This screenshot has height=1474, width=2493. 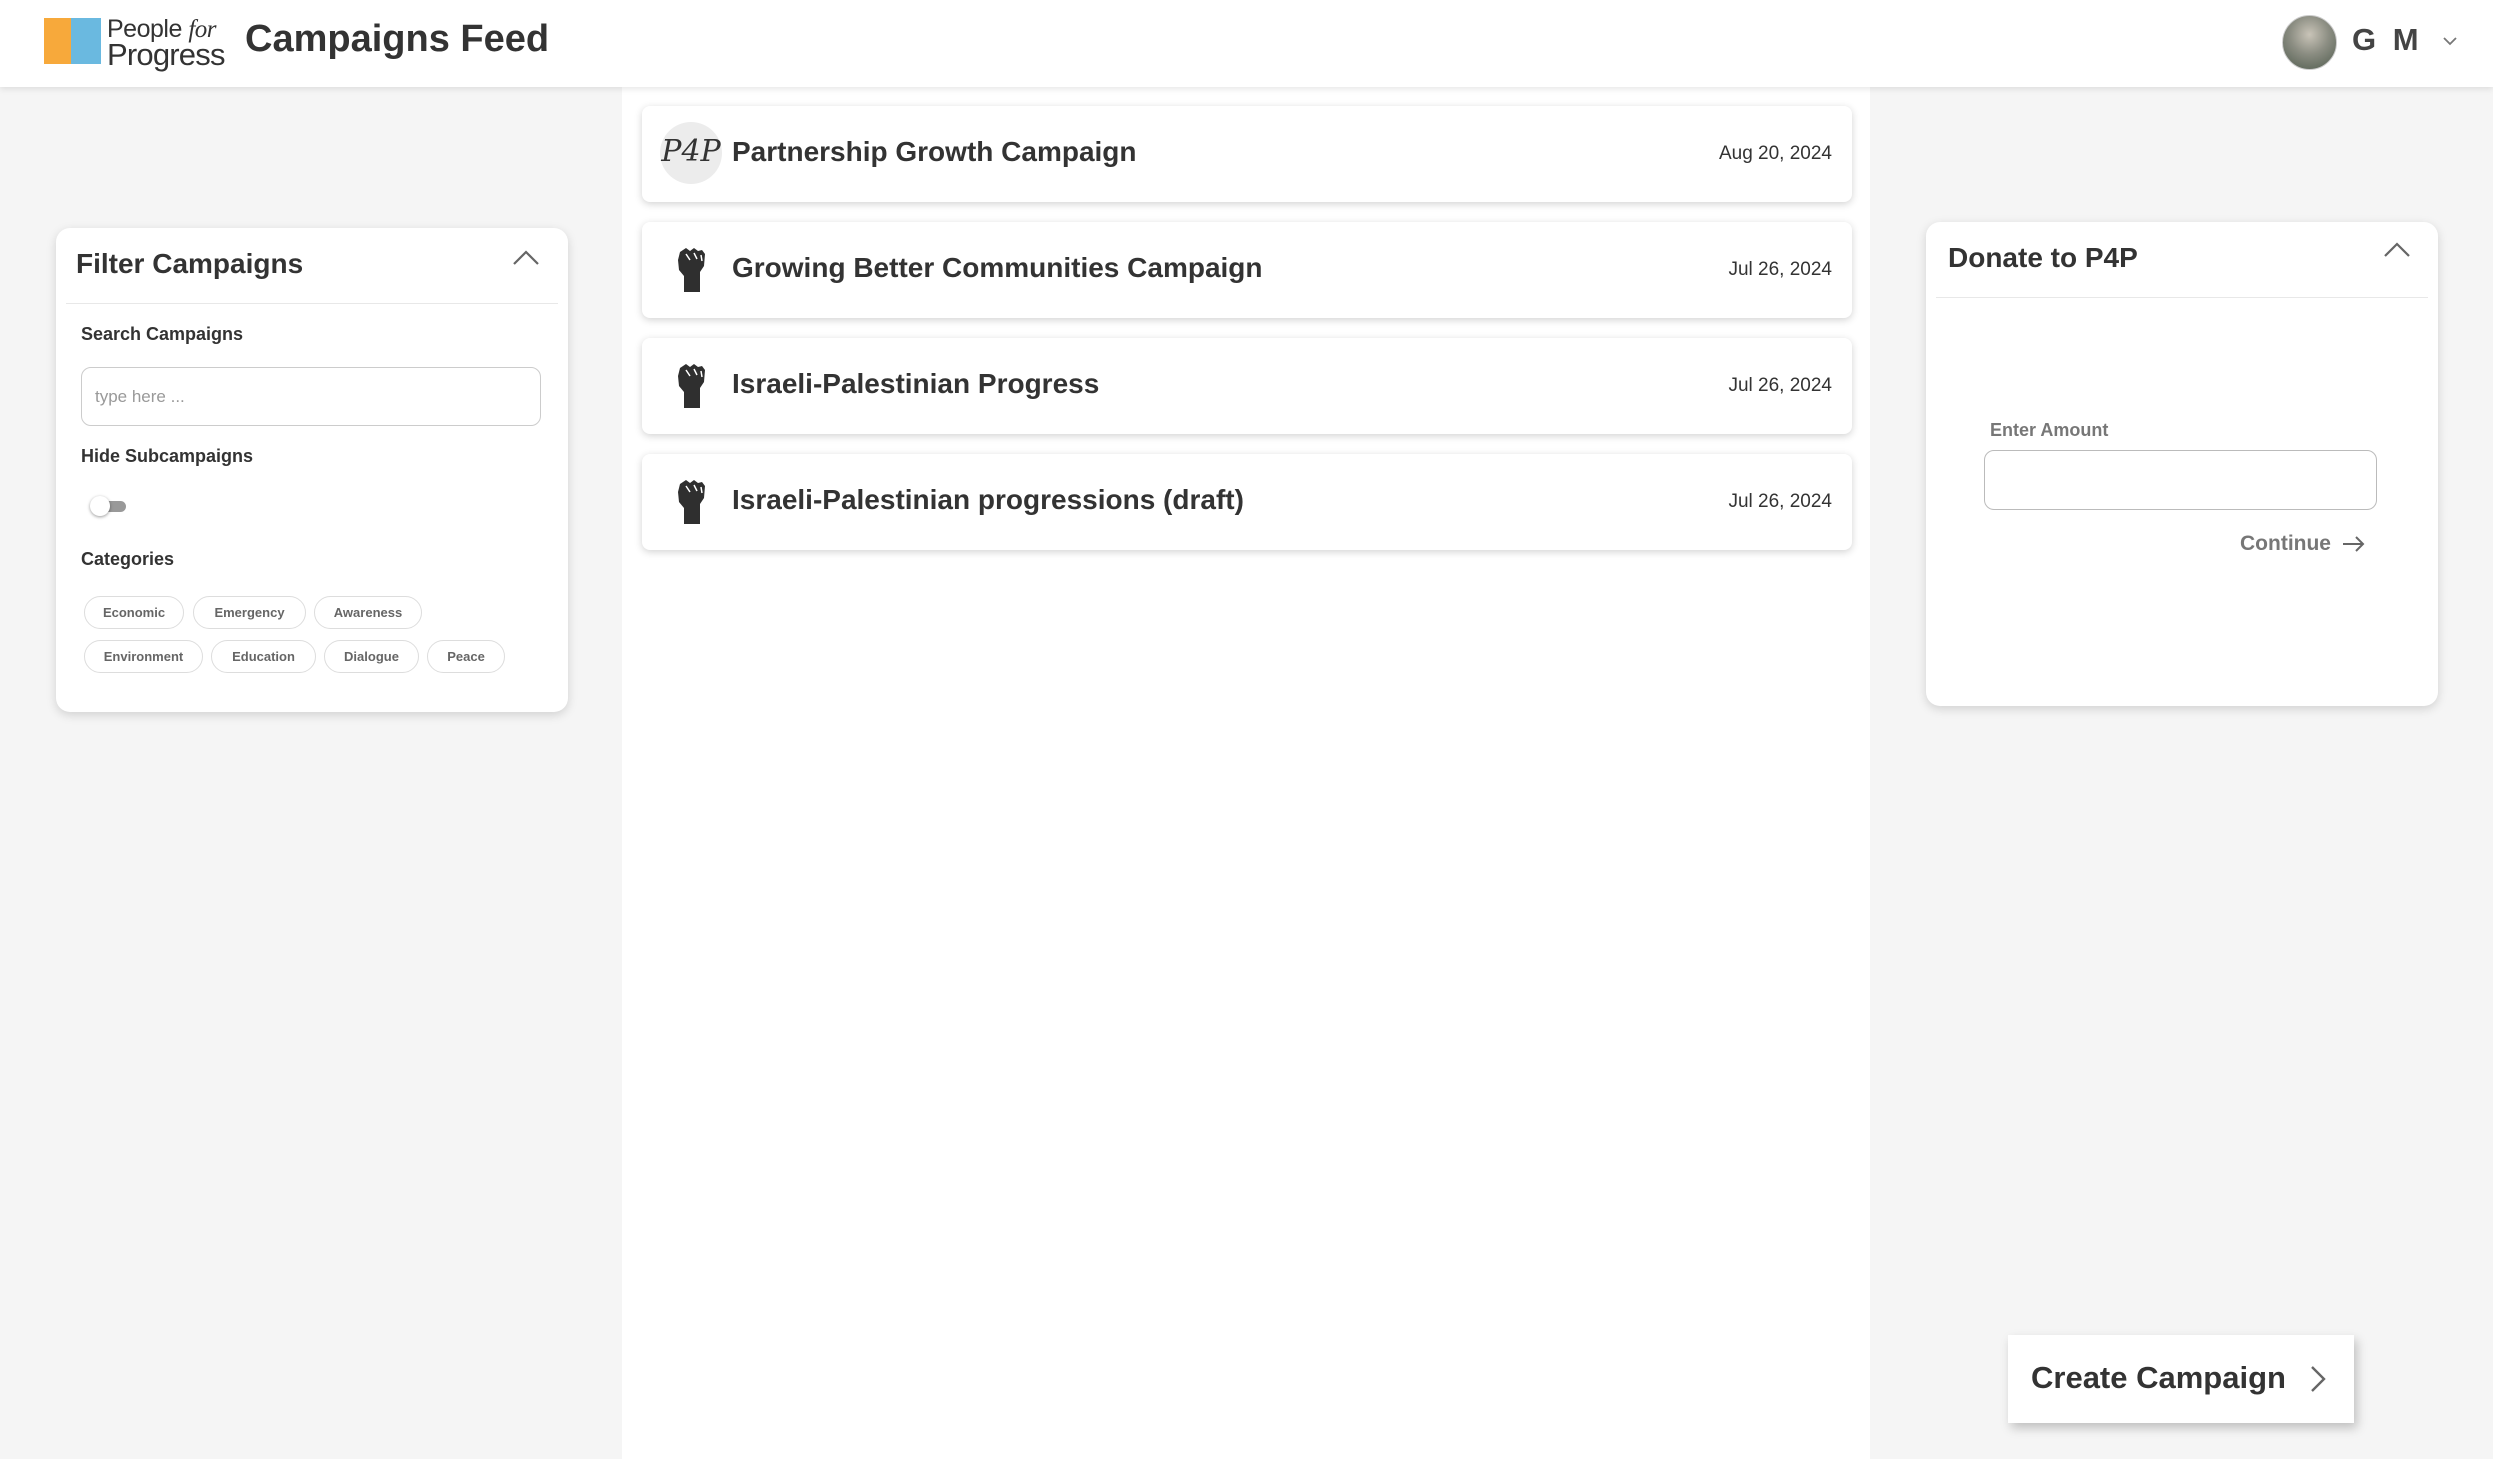 I want to click on campaign-title: Growing Better Communities Campaign, so click(x=997, y=267).